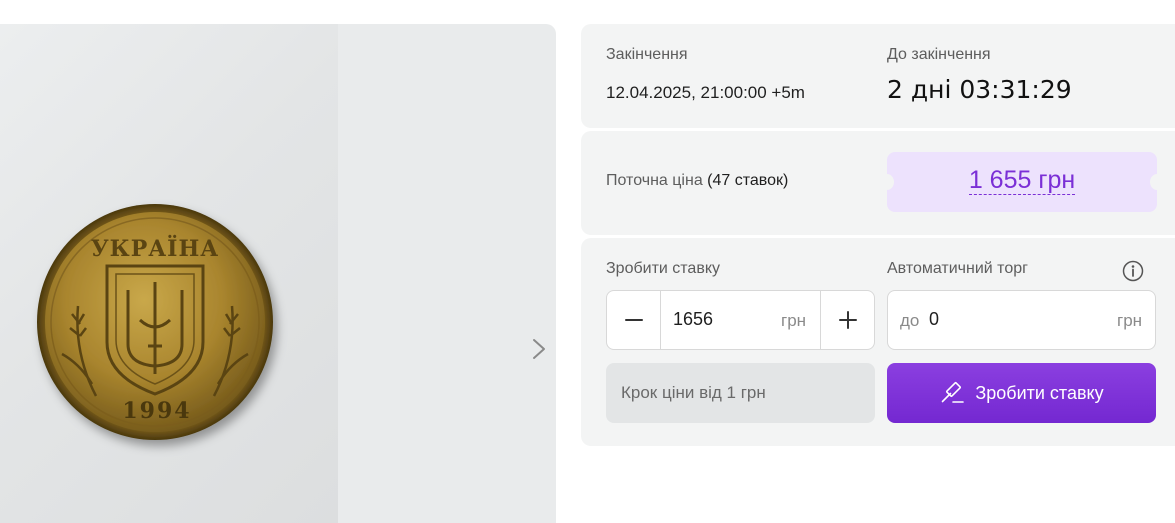  I want to click on current-price-label-row: Поточна ціна (47 ставок), so click(697, 181).